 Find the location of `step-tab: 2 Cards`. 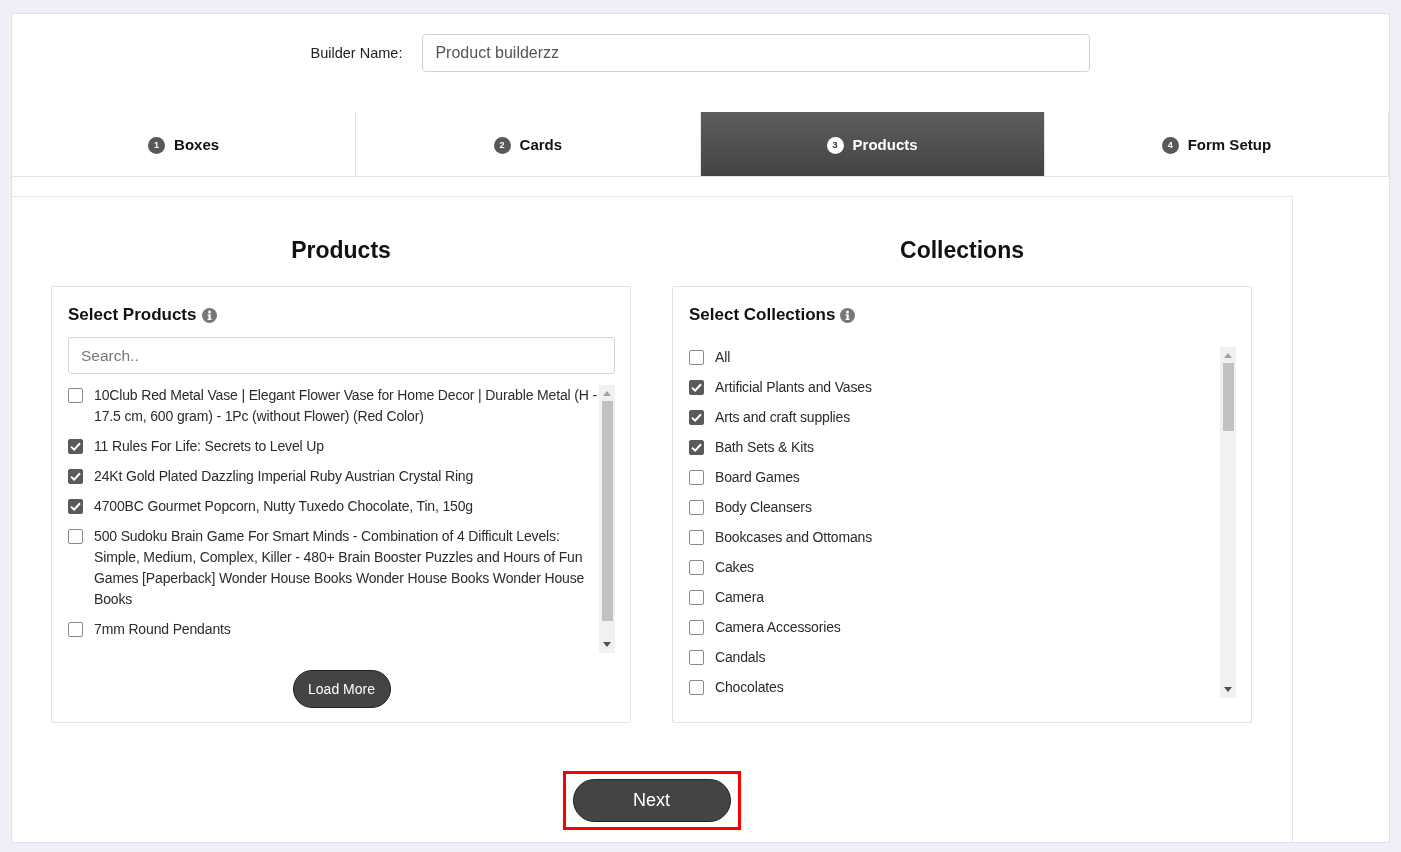

step-tab: 2 Cards is located at coordinates (528, 144).